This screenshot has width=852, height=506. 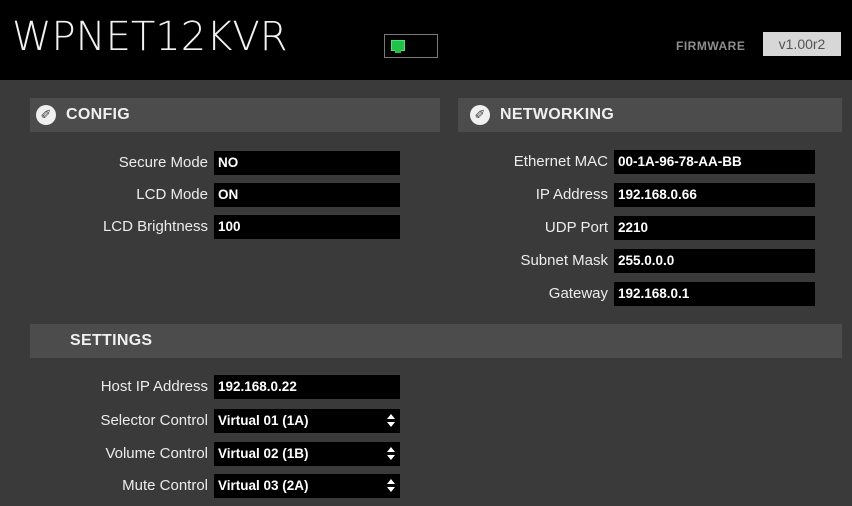 I want to click on selector-control-row: Selector Control Virtual 01 (1A), so click(x=250, y=421).